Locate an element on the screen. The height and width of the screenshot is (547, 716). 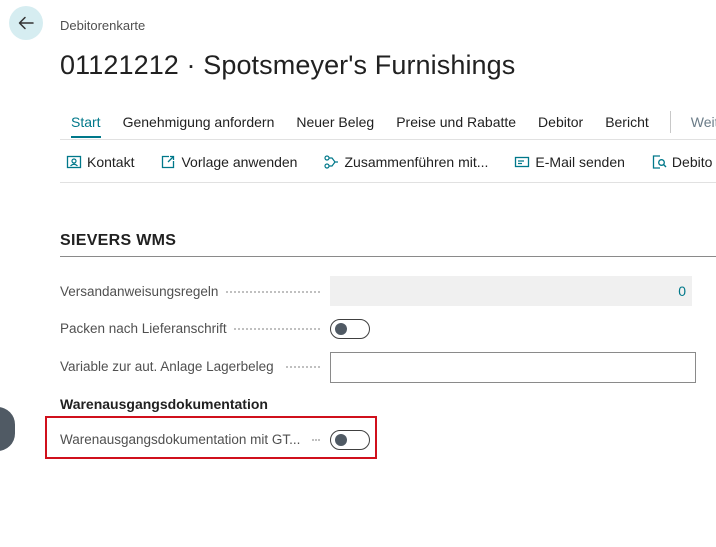
actions-divider is located at coordinates (388, 182).